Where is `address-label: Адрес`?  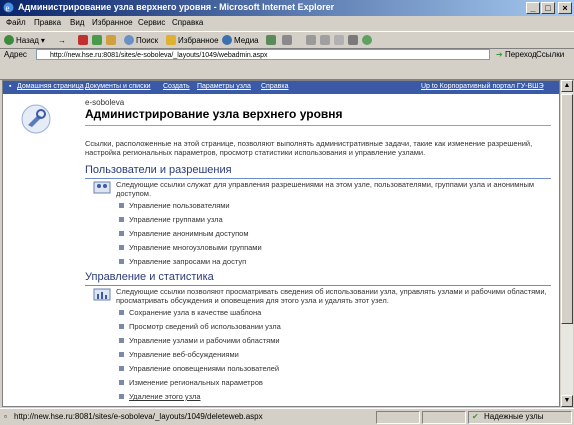
address-label: Адрес is located at coordinates (15, 54).